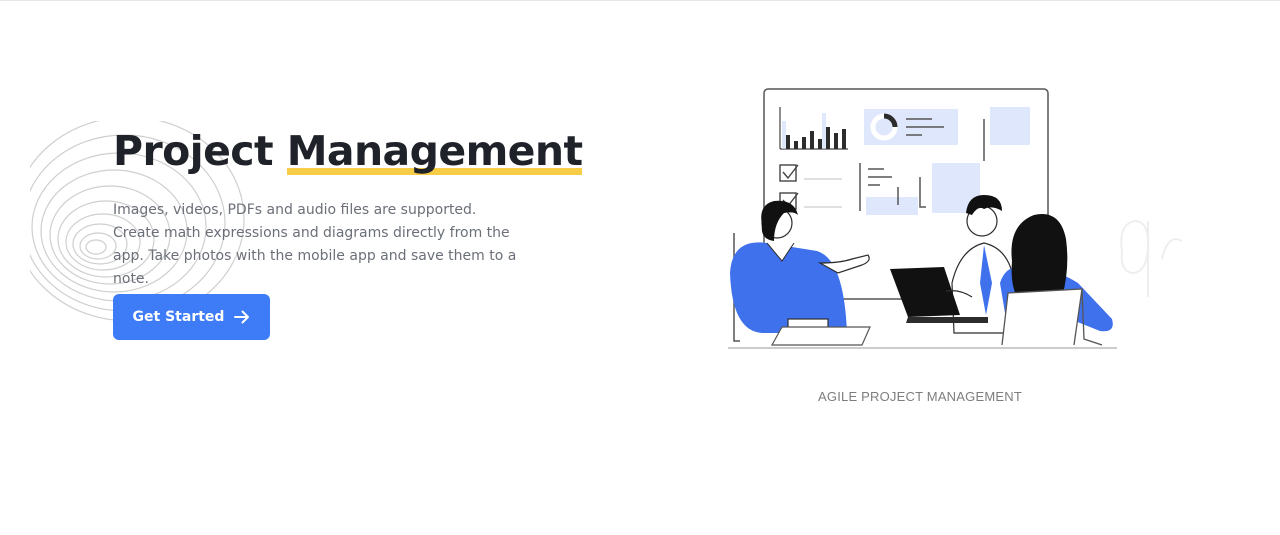  What do you see at coordinates (242, 317) in the screenshot?
I see `arrow-right-icon` at bounding box center [242, 317].